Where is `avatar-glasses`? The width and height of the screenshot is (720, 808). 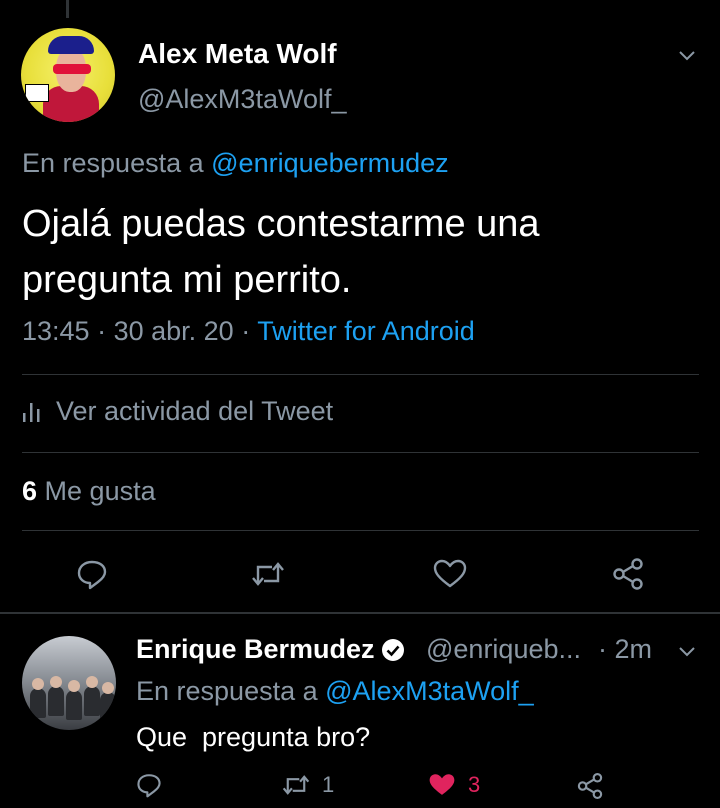
avatar-glasses is located at coordinates (72, 69).